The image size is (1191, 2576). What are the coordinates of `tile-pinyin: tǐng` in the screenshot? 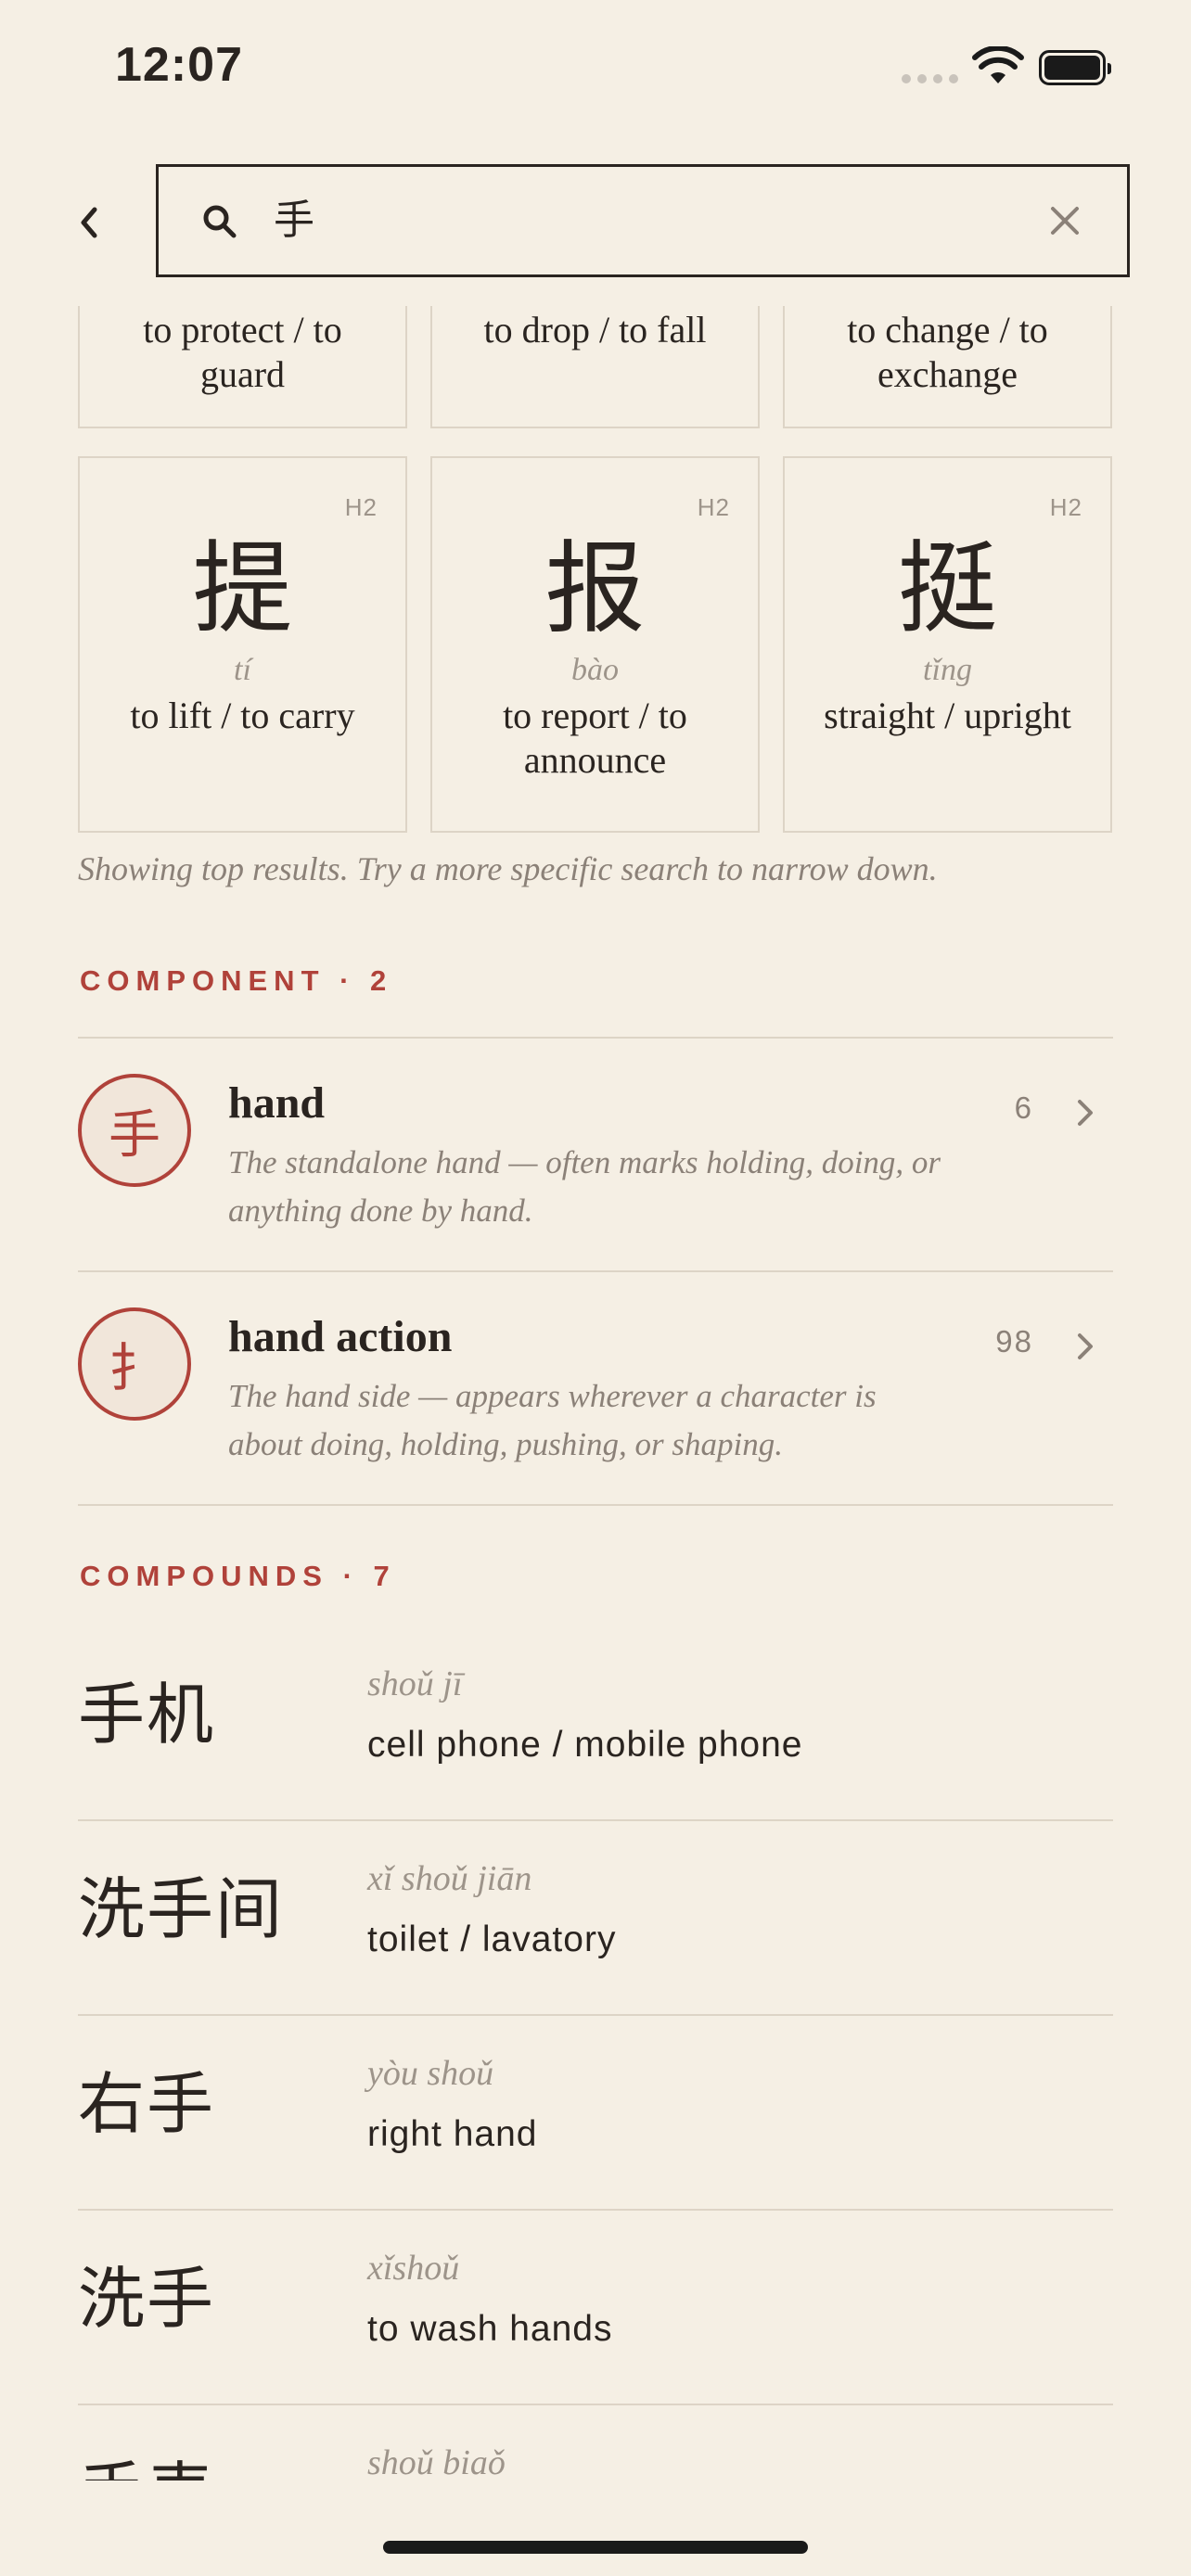 It's located at (947, 670).